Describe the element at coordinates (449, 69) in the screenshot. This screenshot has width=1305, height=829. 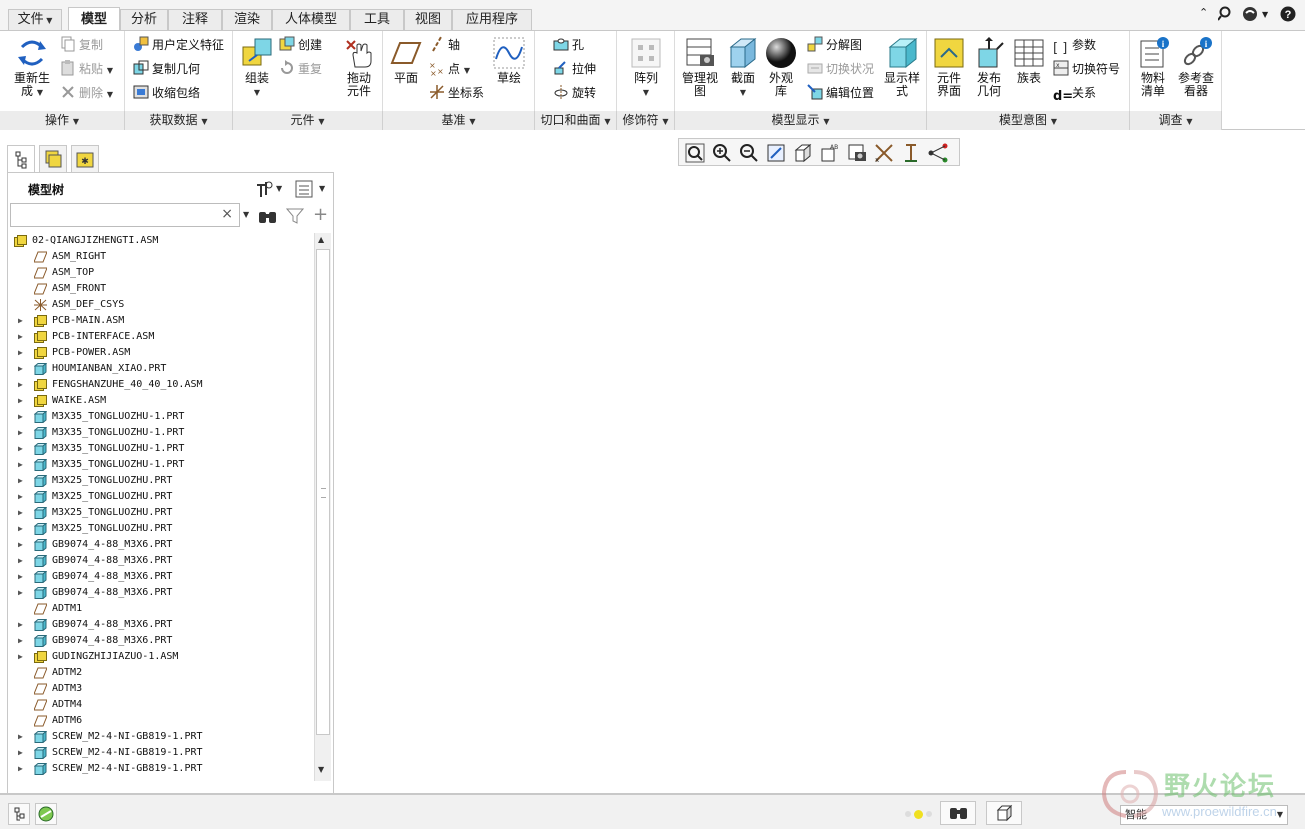
I see `point-button: × × × 点 ▼` at that location.